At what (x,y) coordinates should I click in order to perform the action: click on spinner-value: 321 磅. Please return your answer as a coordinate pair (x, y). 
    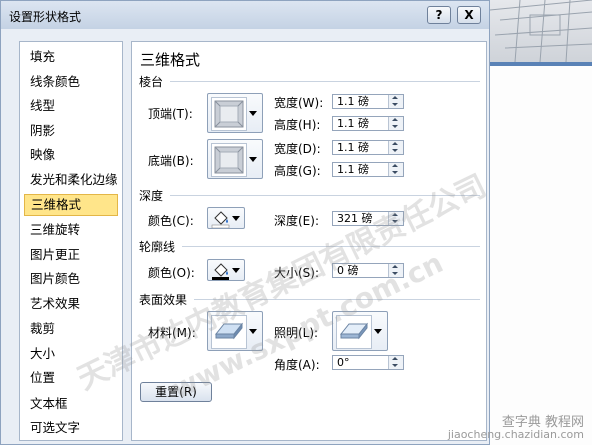
    Looking at the image, I should click on (355, 218).